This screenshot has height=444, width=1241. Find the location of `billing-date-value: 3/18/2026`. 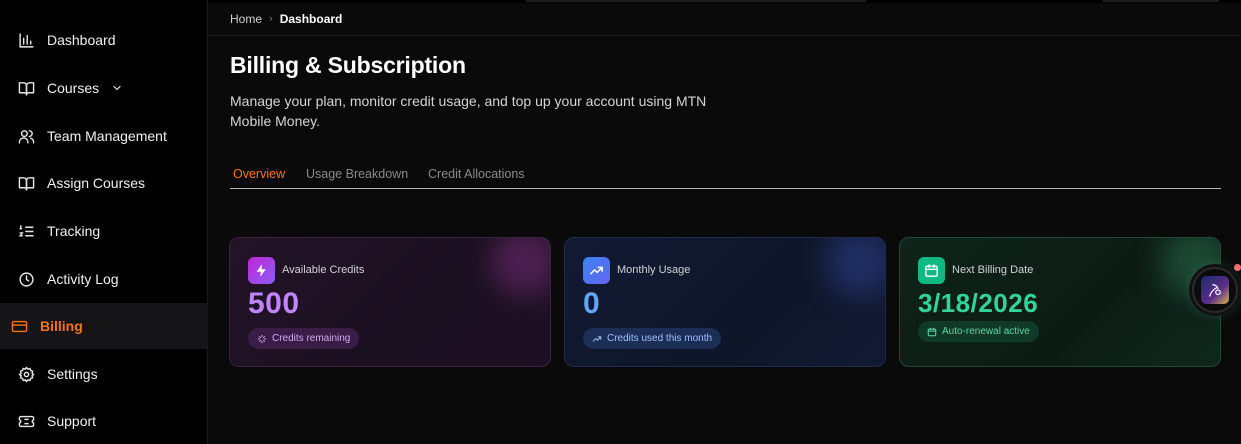

billing-date-value: 3/18/2026 is located at coordinates (978, 303).